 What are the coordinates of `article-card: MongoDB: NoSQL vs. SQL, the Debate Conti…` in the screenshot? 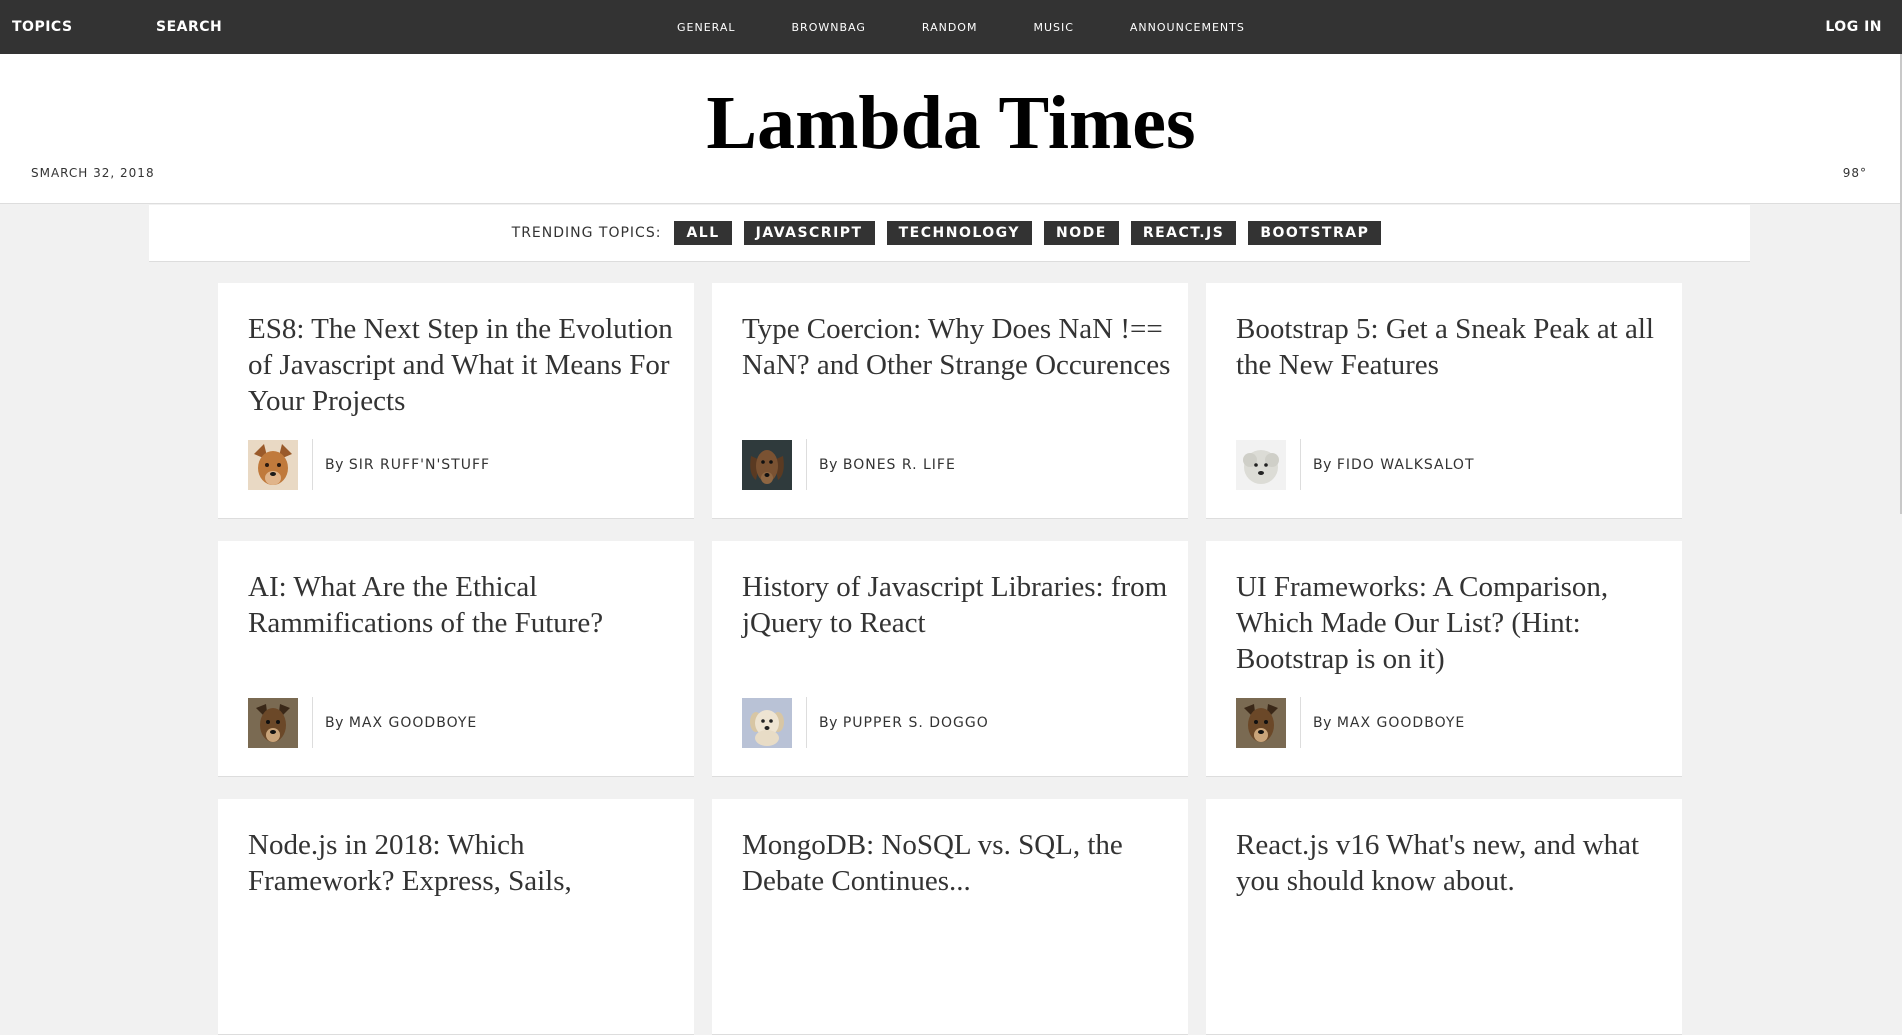 It's located at (950, 917).